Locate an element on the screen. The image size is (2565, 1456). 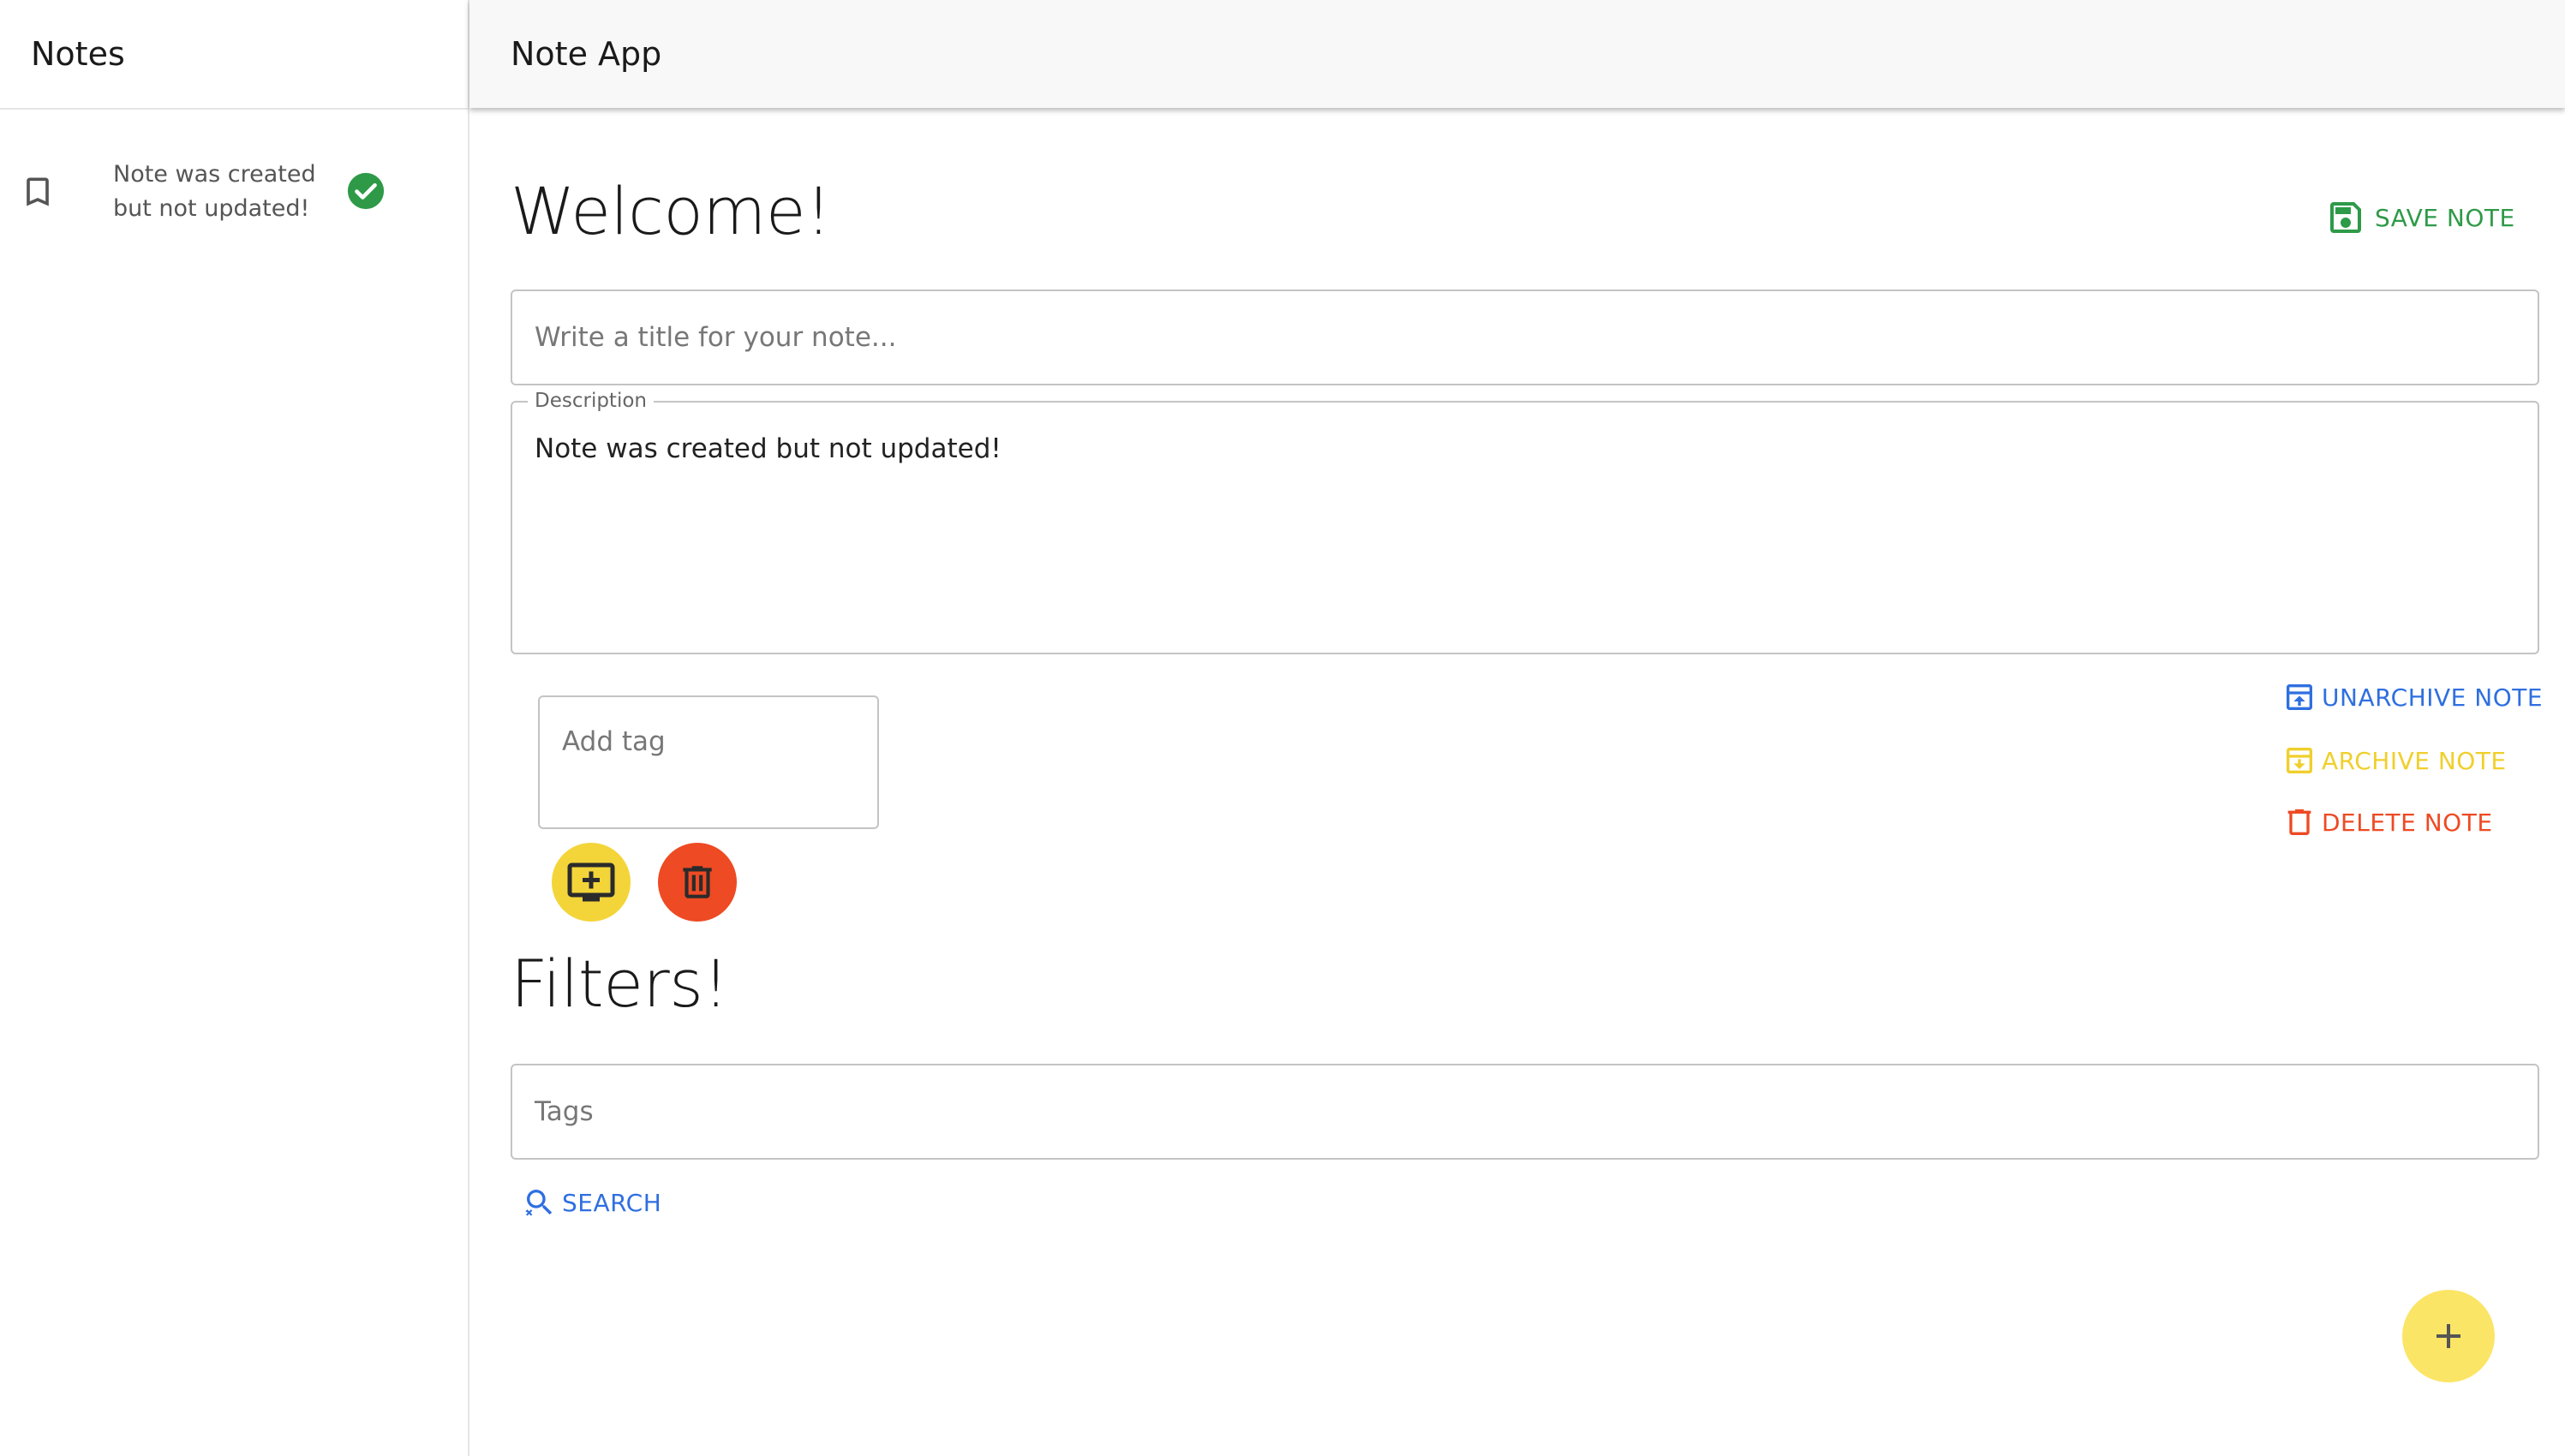
unarchive-note-button: UNARCHIVE NOTE is located at coordinates (2412, 697).